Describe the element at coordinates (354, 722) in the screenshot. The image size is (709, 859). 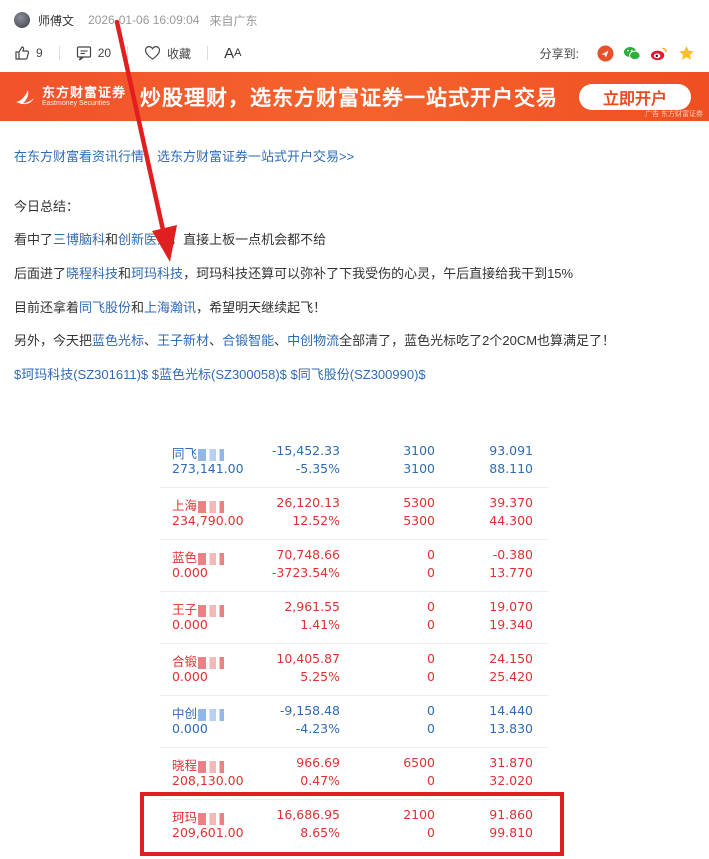
I see `holding-row: 中创 0.000 -9,158.48 -4.23% 0 0 14.440 13.830` at that location.